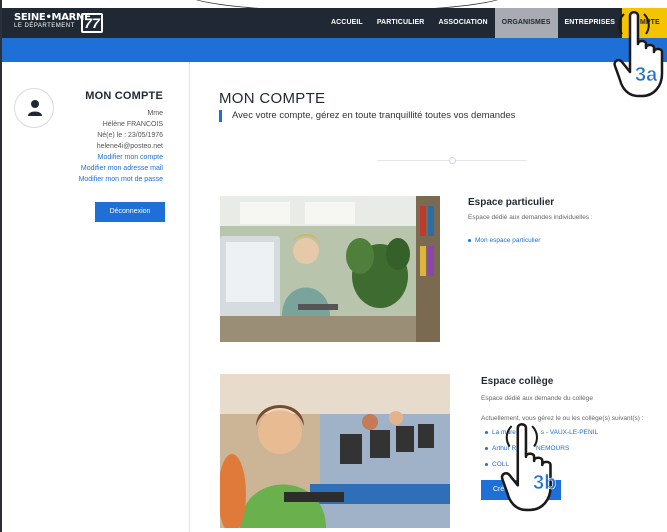  What do you see at coordinates (545, 483) in the screenshot?
I see `step-3b-label: 3b` at bounding box center [545, 483].